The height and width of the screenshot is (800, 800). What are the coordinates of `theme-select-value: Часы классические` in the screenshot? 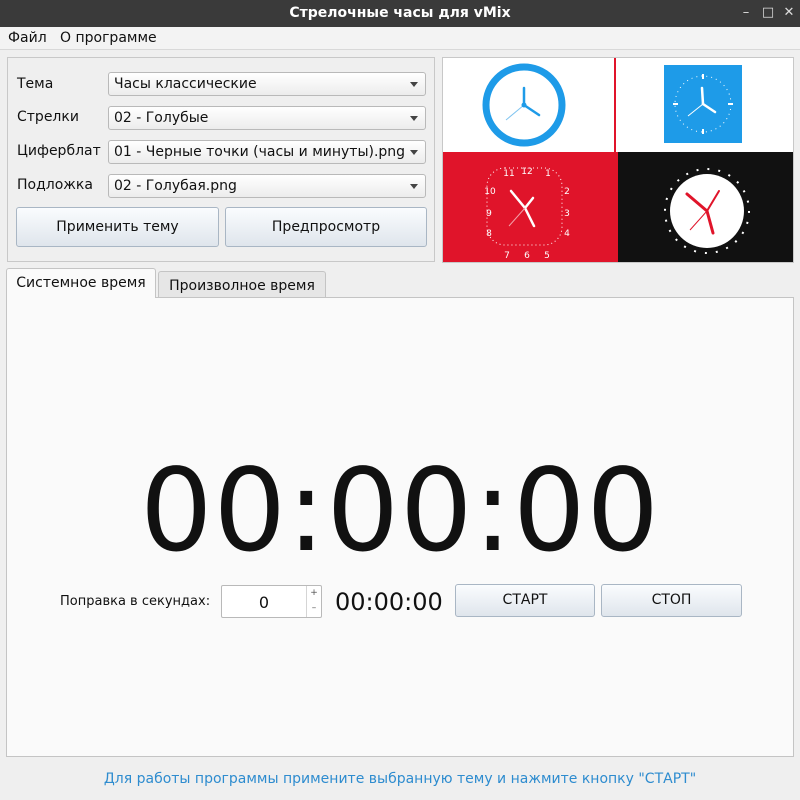 It's located at (185, 84).